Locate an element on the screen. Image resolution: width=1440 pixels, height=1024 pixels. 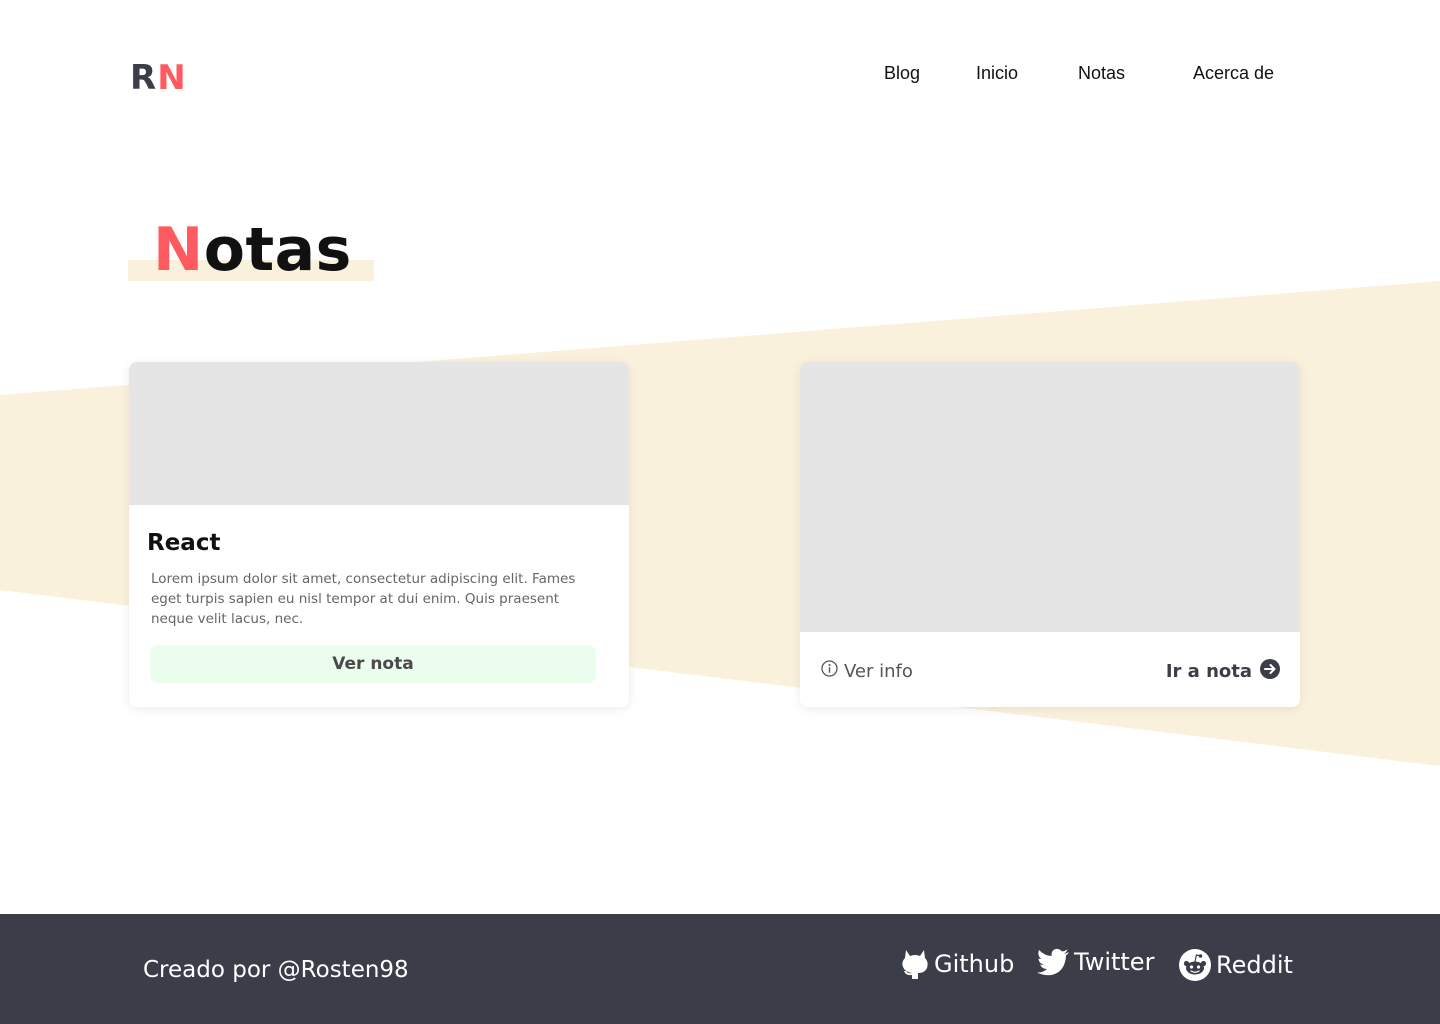
ir-a-nota-link: Ir a nota is located at coordinates (1223, 671).